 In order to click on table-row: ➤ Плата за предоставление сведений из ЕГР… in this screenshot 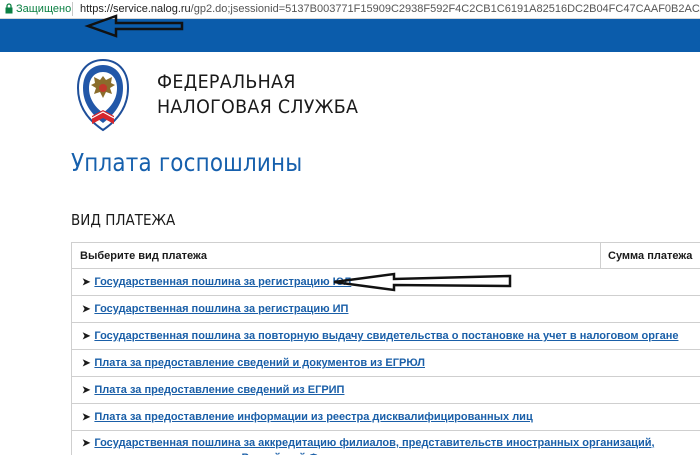, I will do `click(385, 390)`.